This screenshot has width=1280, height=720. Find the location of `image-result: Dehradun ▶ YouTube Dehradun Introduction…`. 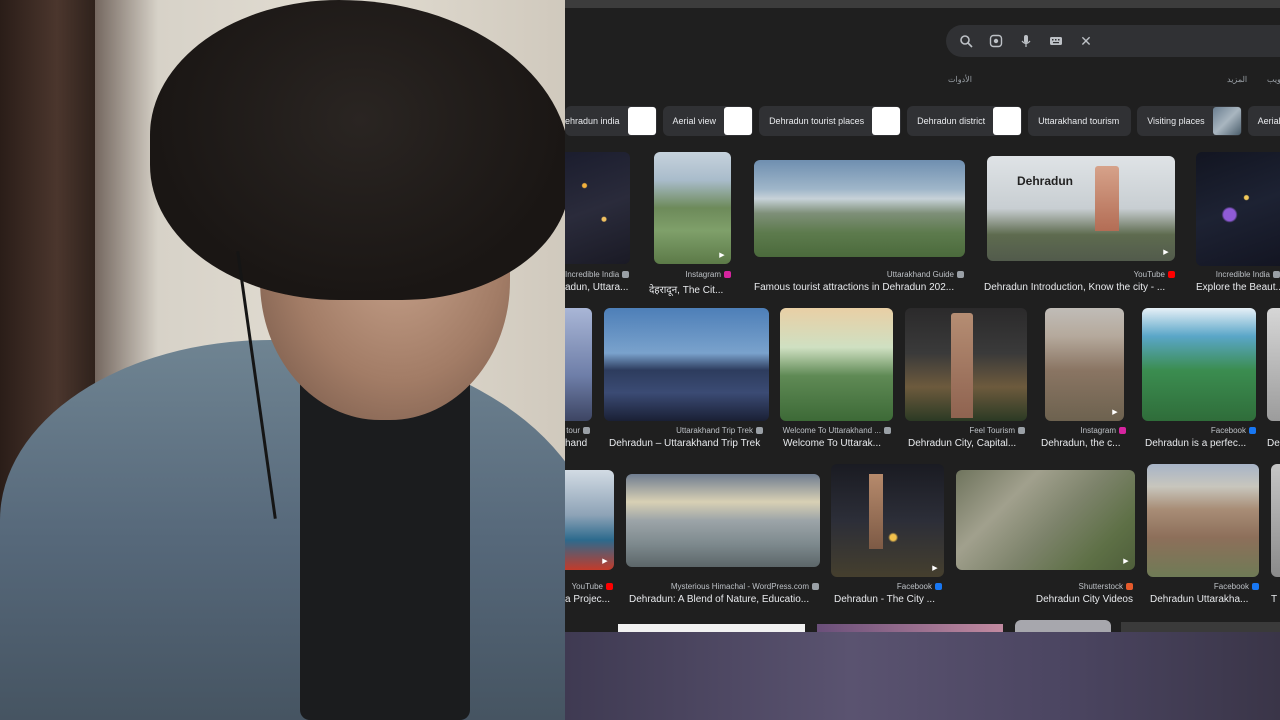

image-result: Dehradun ▶ YouTube Dehradun Introduction… is located at coordinates (1081, 223).